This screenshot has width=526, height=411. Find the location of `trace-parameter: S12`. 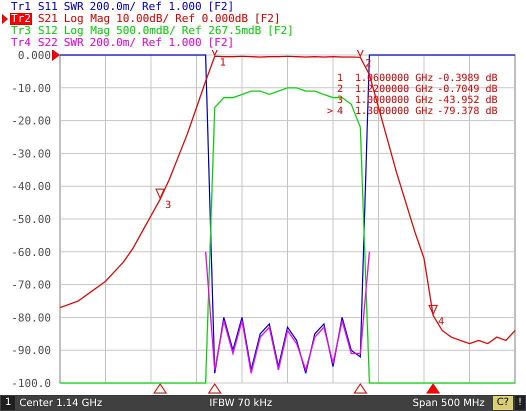

trace-parameter: S12 is located at coordinates (48, 31).